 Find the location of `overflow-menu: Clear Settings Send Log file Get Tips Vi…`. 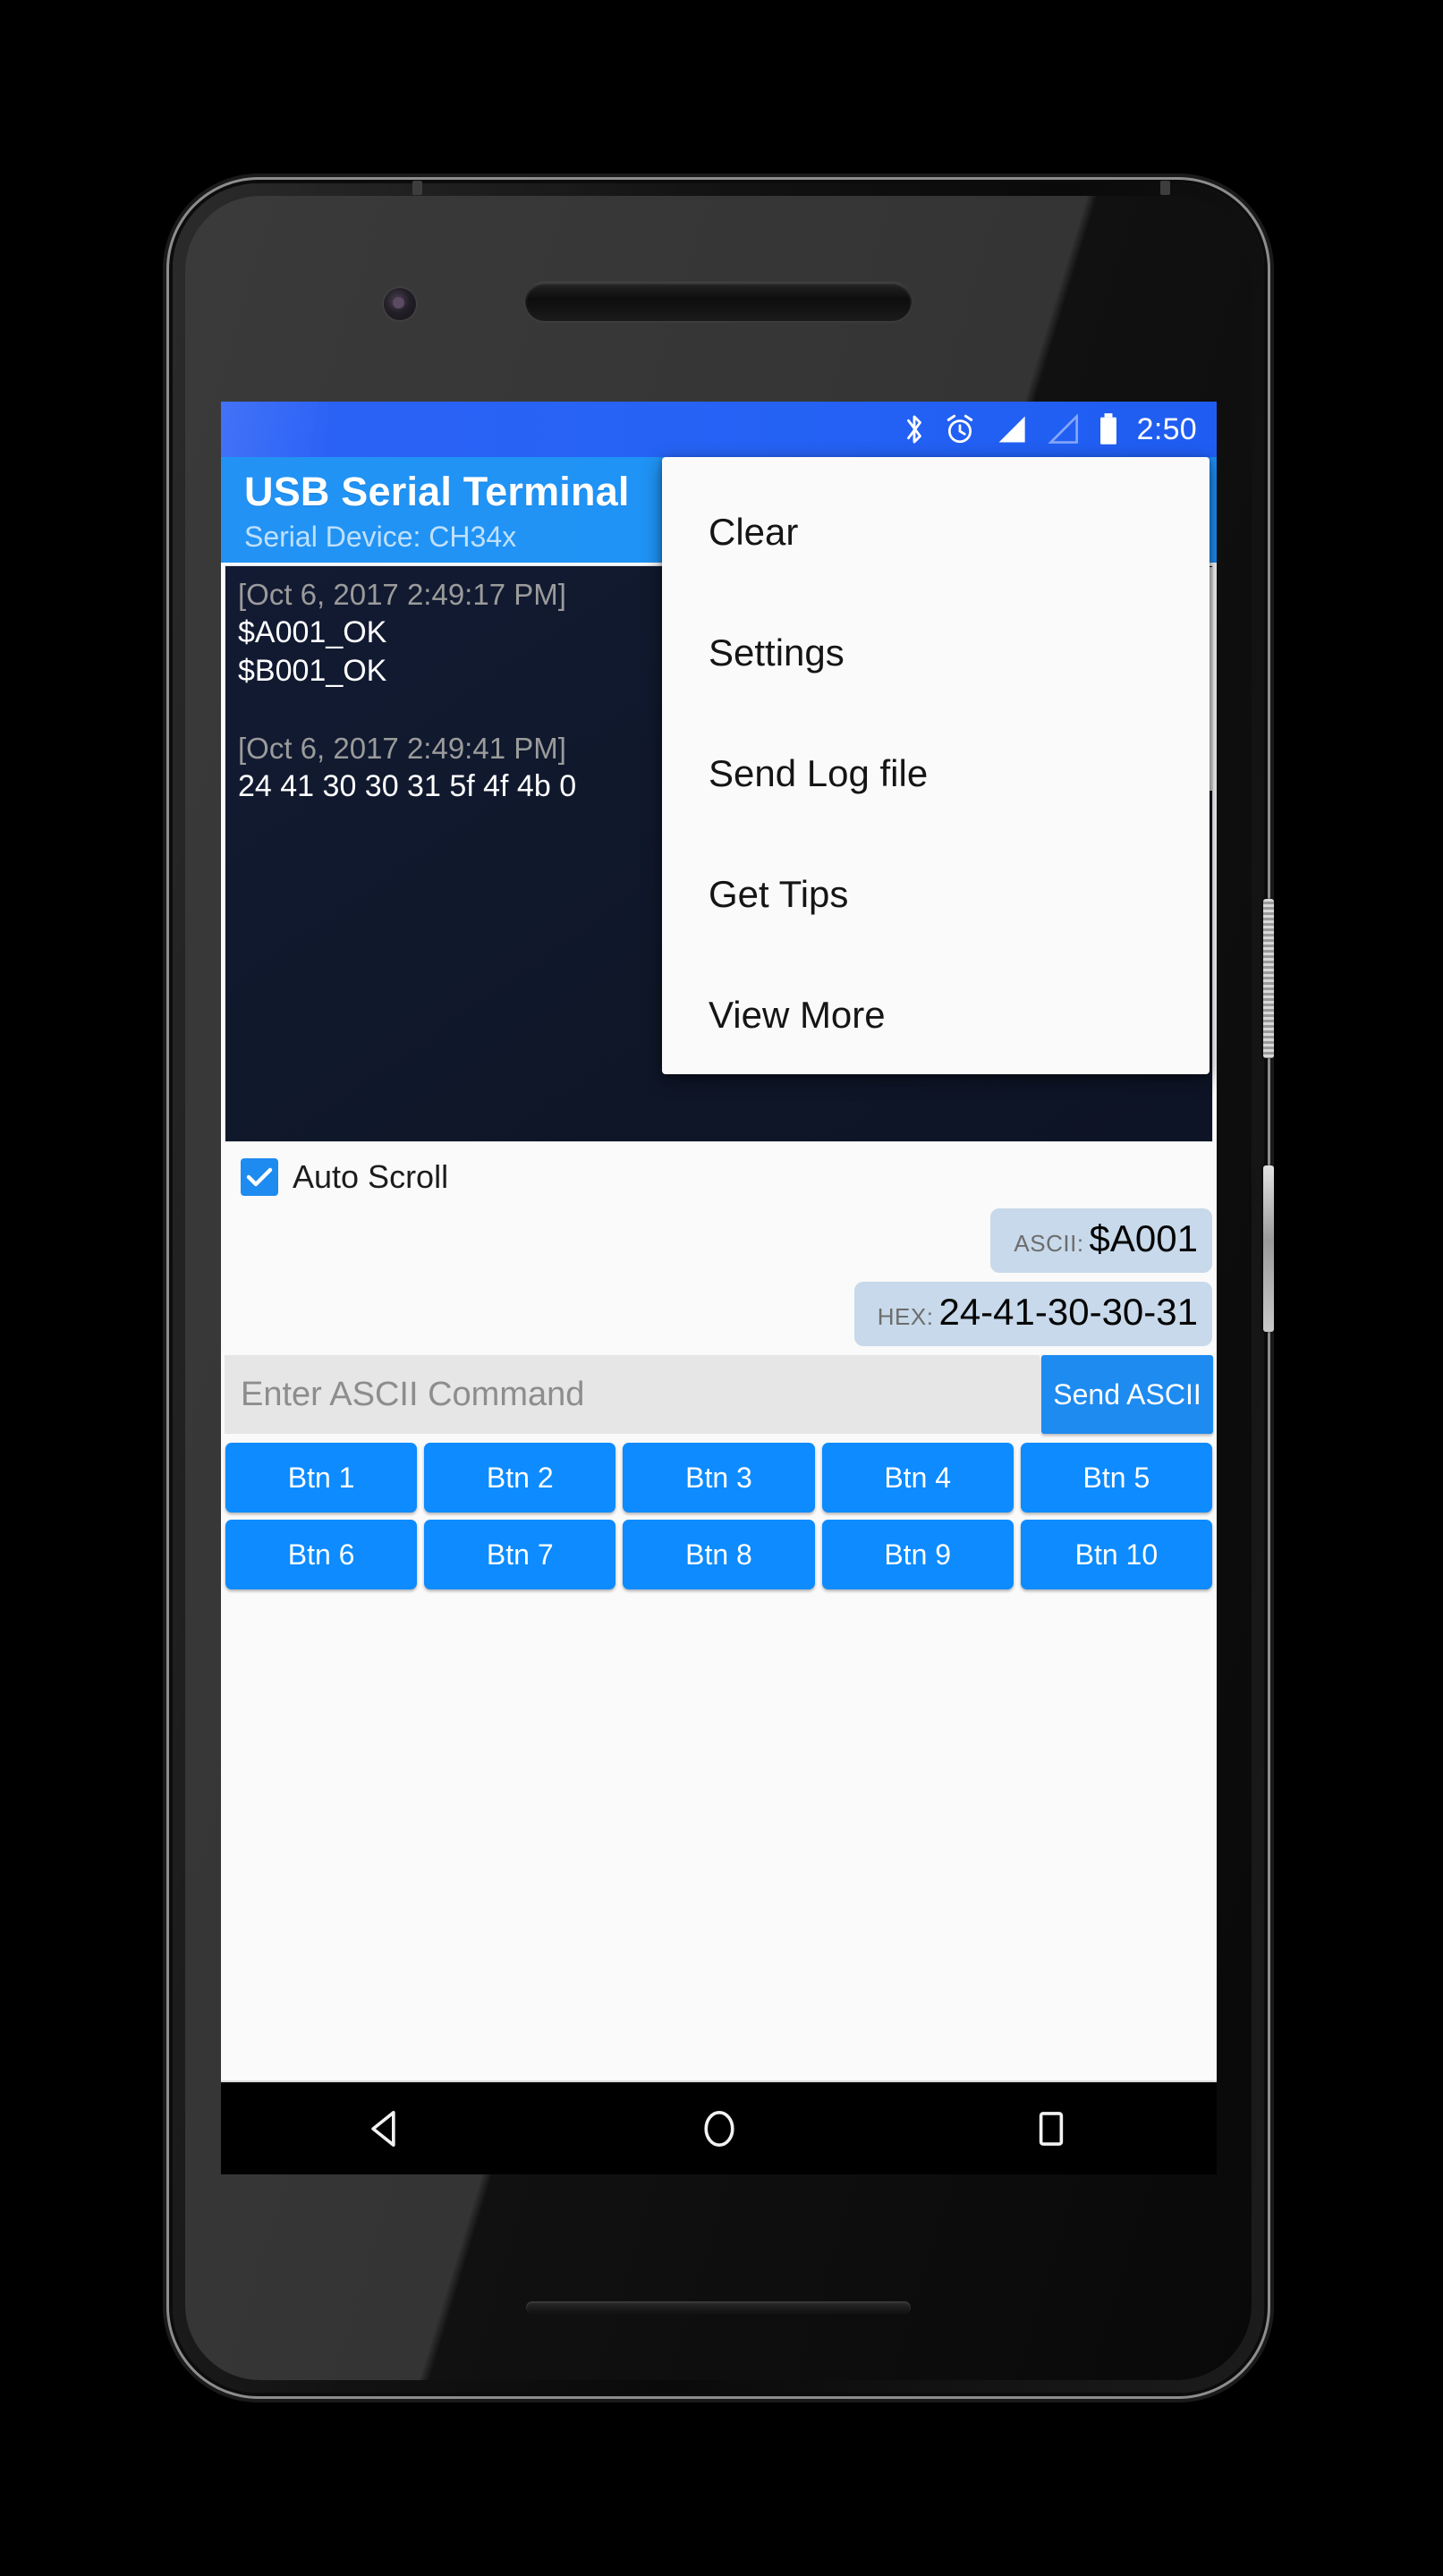

overflow-menu: Clear Settings Send Log file Get Tips Vi… is located at coordinates (936, 765).